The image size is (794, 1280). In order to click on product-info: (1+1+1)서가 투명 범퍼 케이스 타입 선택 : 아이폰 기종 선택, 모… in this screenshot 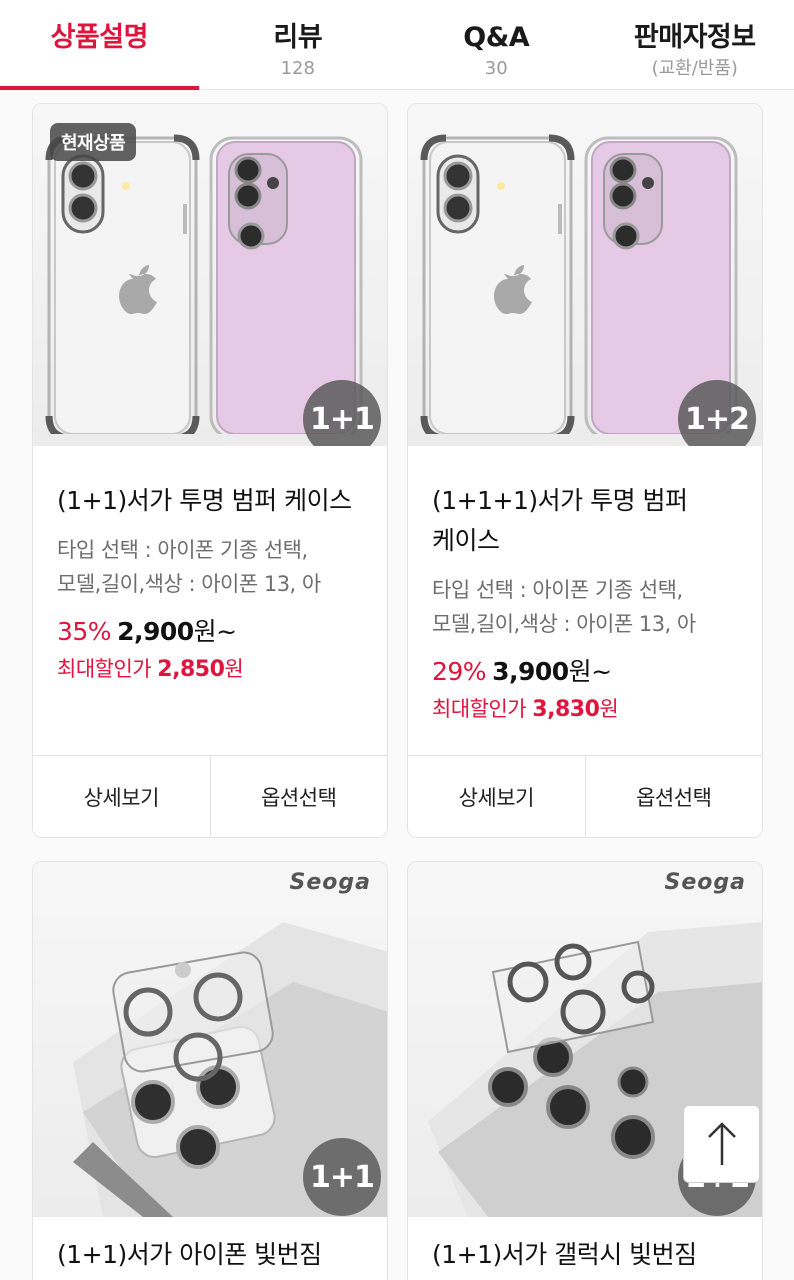, I will do `click(585, 602)`.